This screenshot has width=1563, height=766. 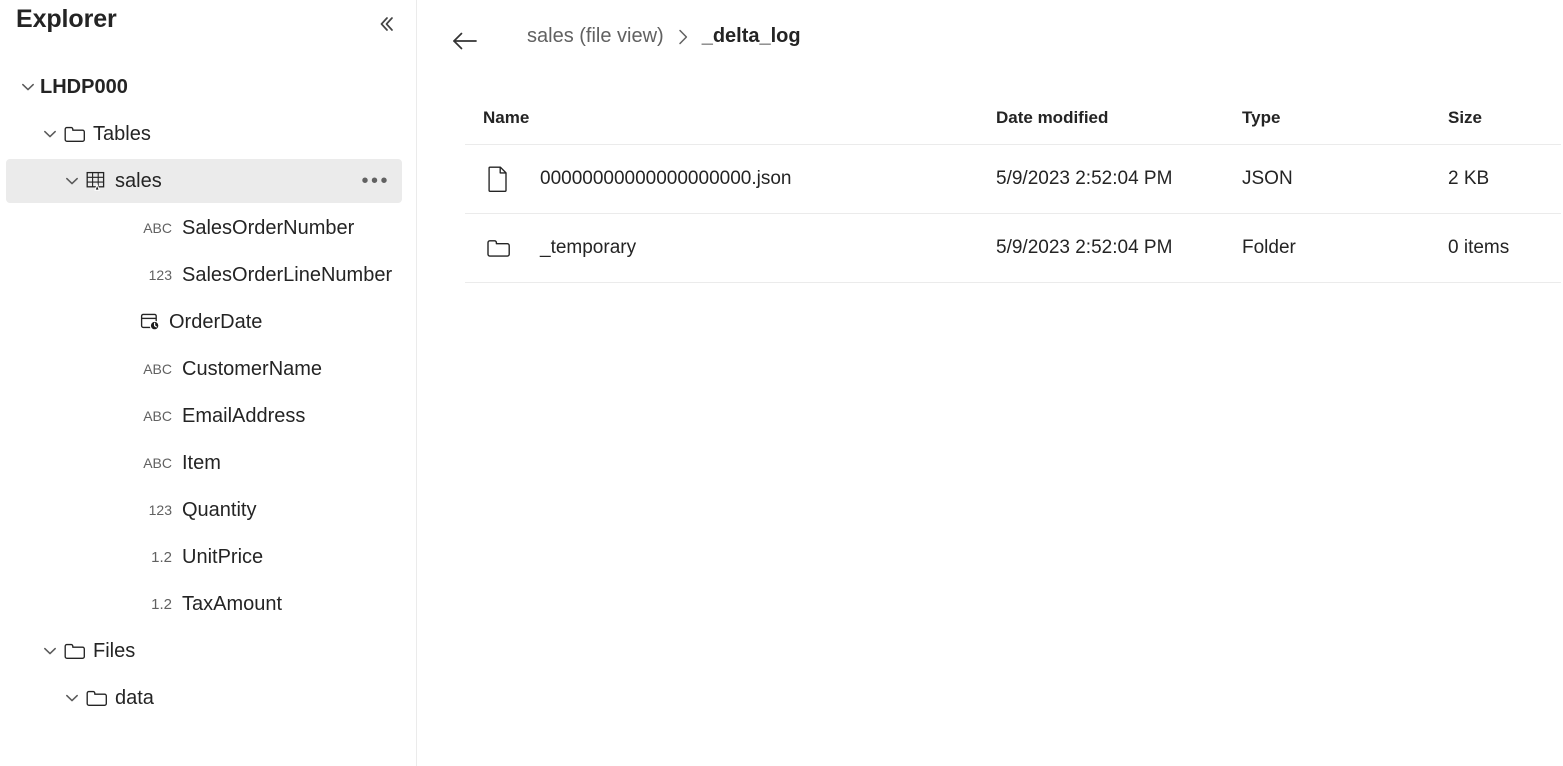 What do you see at coordinates (1269, 247) in the screenshot?
I see `cell-type: Folder` at bounding box center [1269, 247].